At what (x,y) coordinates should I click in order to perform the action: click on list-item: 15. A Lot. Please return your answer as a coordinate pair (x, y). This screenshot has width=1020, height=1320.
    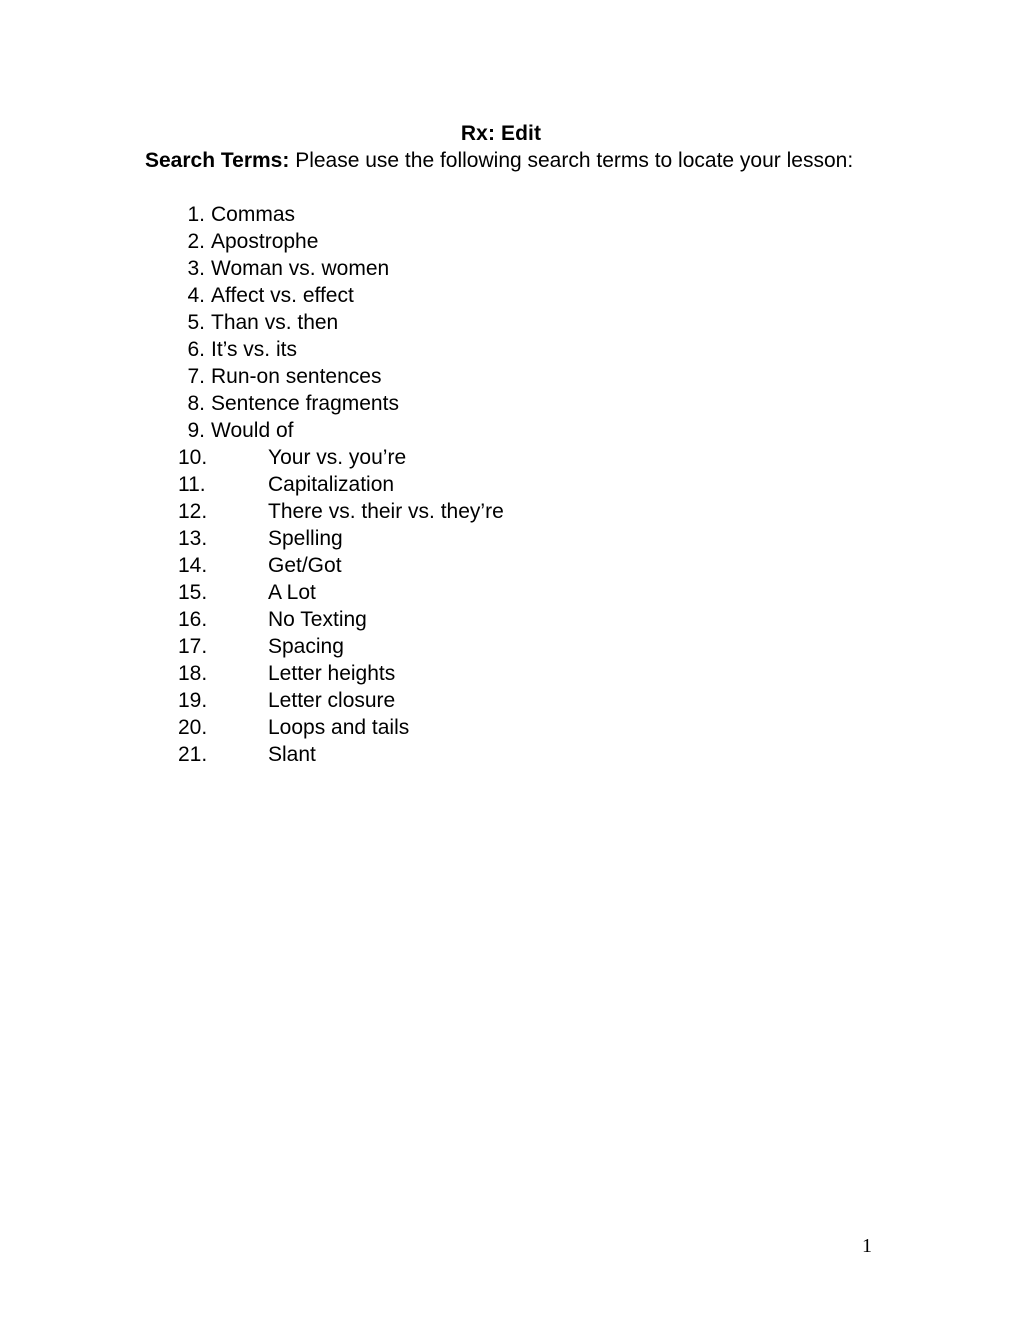
    Looking at the image, I should click on (510, 592).